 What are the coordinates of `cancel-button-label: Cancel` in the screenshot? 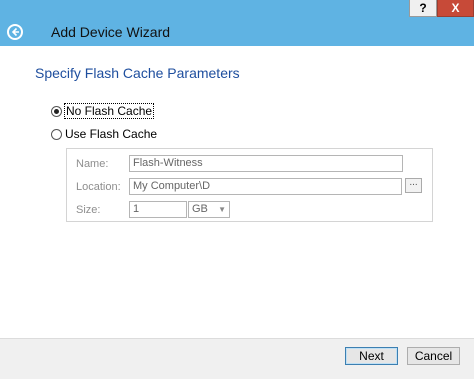 It's located at (433, 356).